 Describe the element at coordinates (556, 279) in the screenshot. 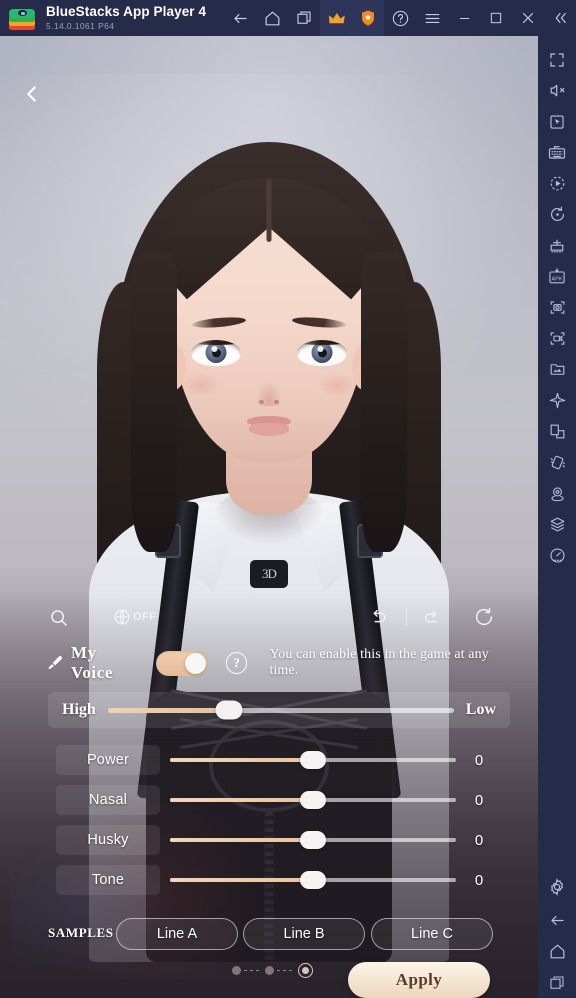

I see `svg-text: APK` at that location.